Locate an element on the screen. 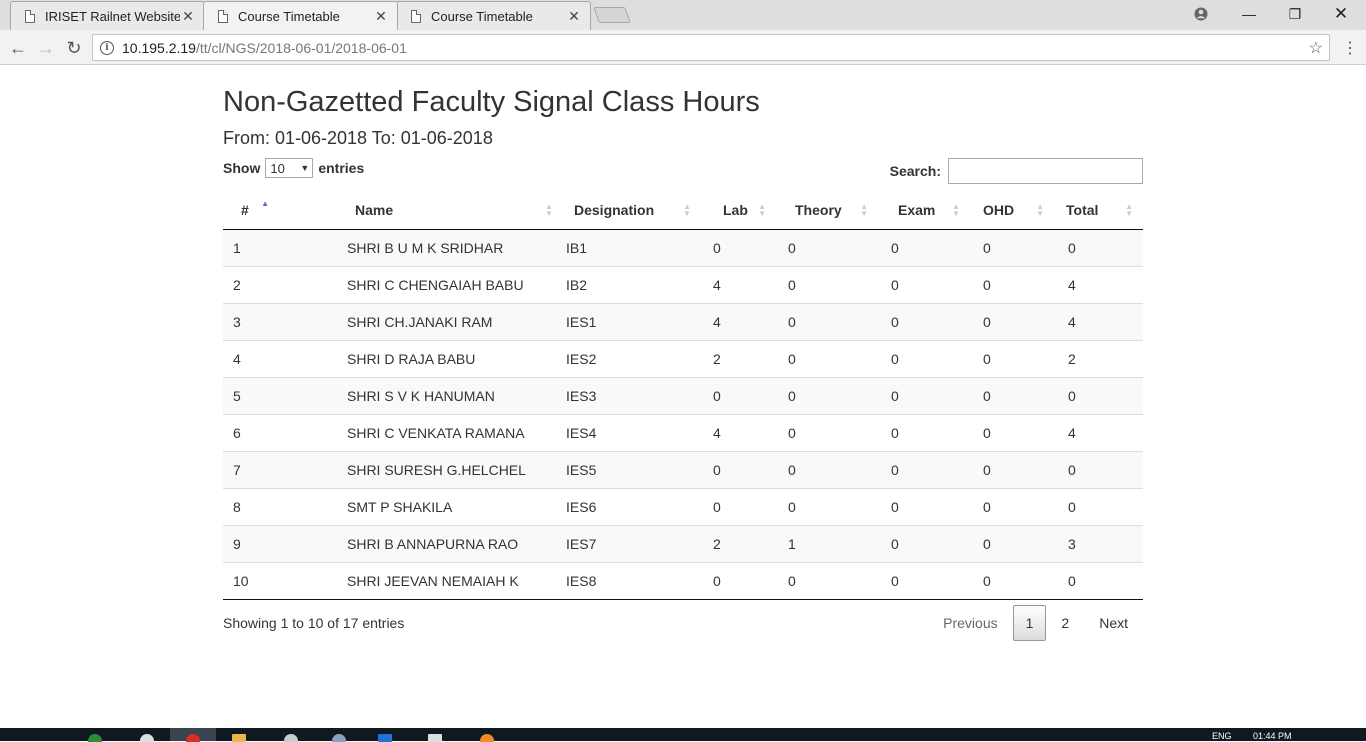 The height and width of the screenshot is (742, 1366). table-cell-name: SHRI CH.JANAKI RAM is located at coordinates (423, 321).